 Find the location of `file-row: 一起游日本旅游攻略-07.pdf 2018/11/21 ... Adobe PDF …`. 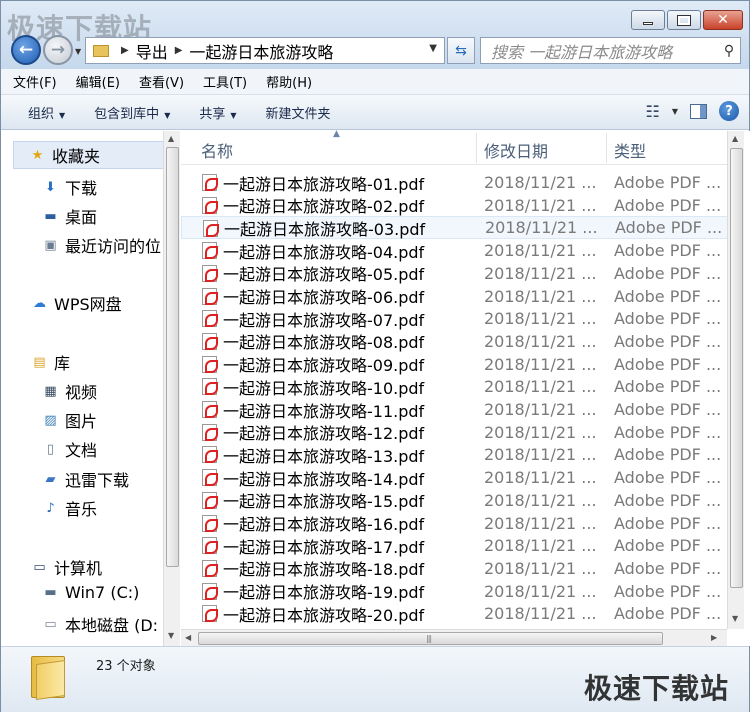

file-row: 一起游日本旅游攻略-07.pdf 2018/11/21 ... Adobe PDF … is located at coordinates (456, 318).